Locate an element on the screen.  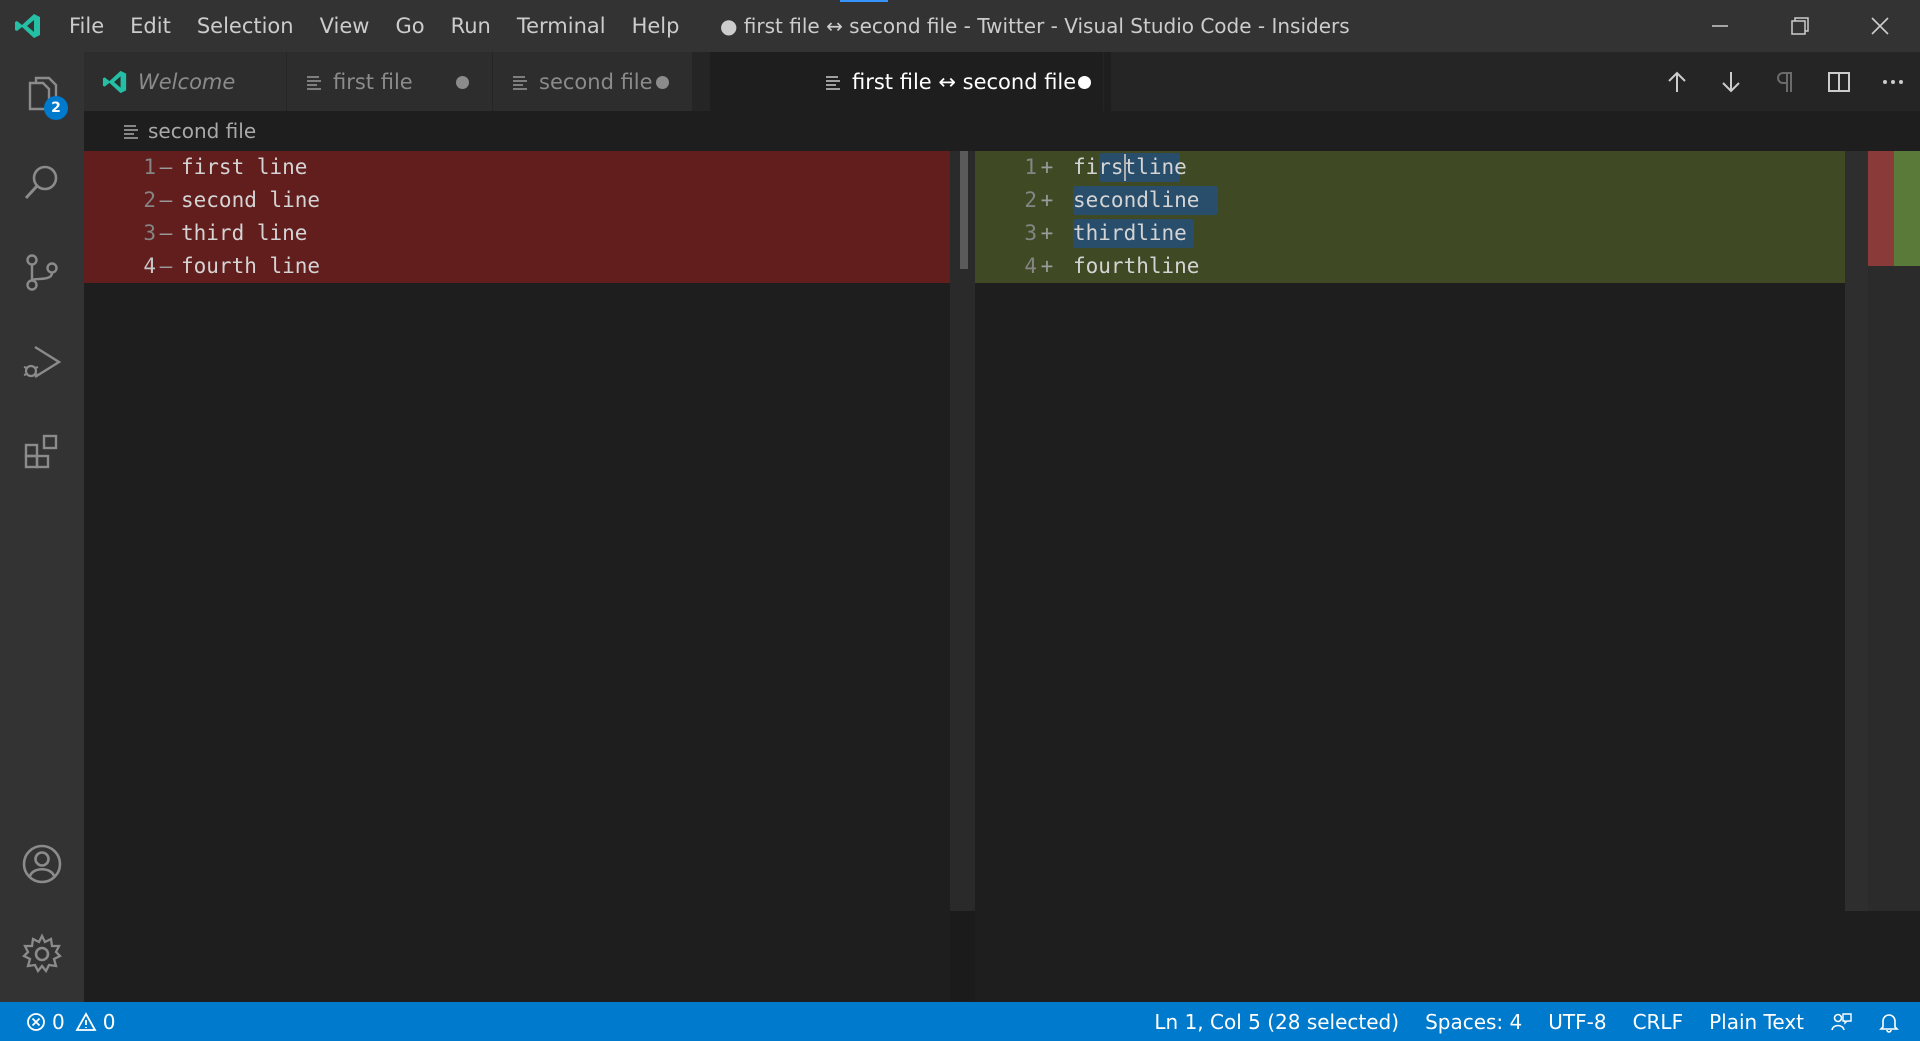
menu-edit: Edit is located at coordinates (150, 26).